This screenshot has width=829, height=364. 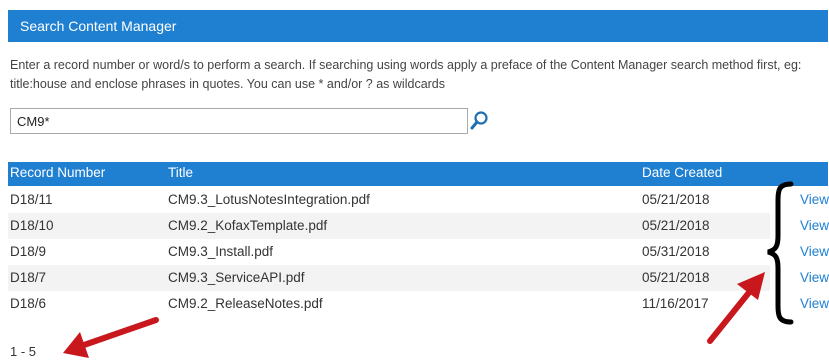 I want to click on title-cell: CM9.3_Install.pdf, so click(x=221, y=251).